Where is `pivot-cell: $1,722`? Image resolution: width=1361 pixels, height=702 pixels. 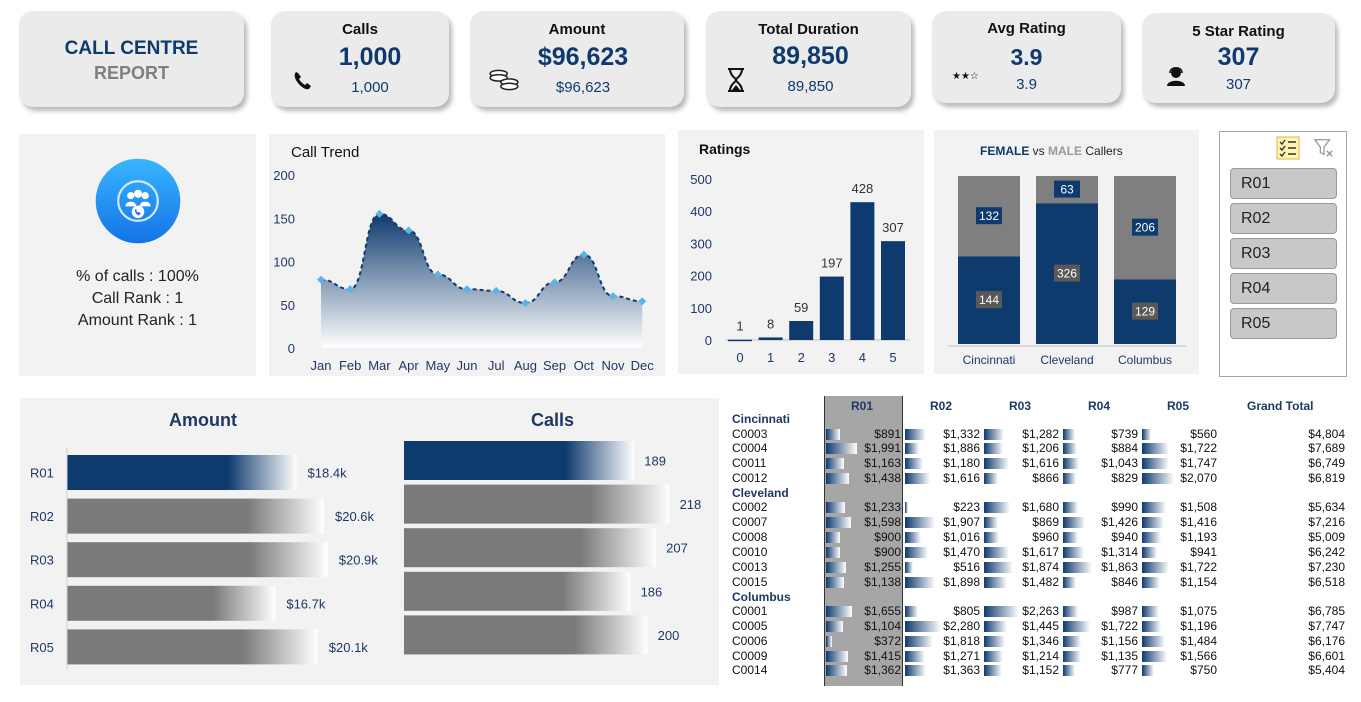 pivot-cell: $1,722 is located at coordinates (1179, 448).